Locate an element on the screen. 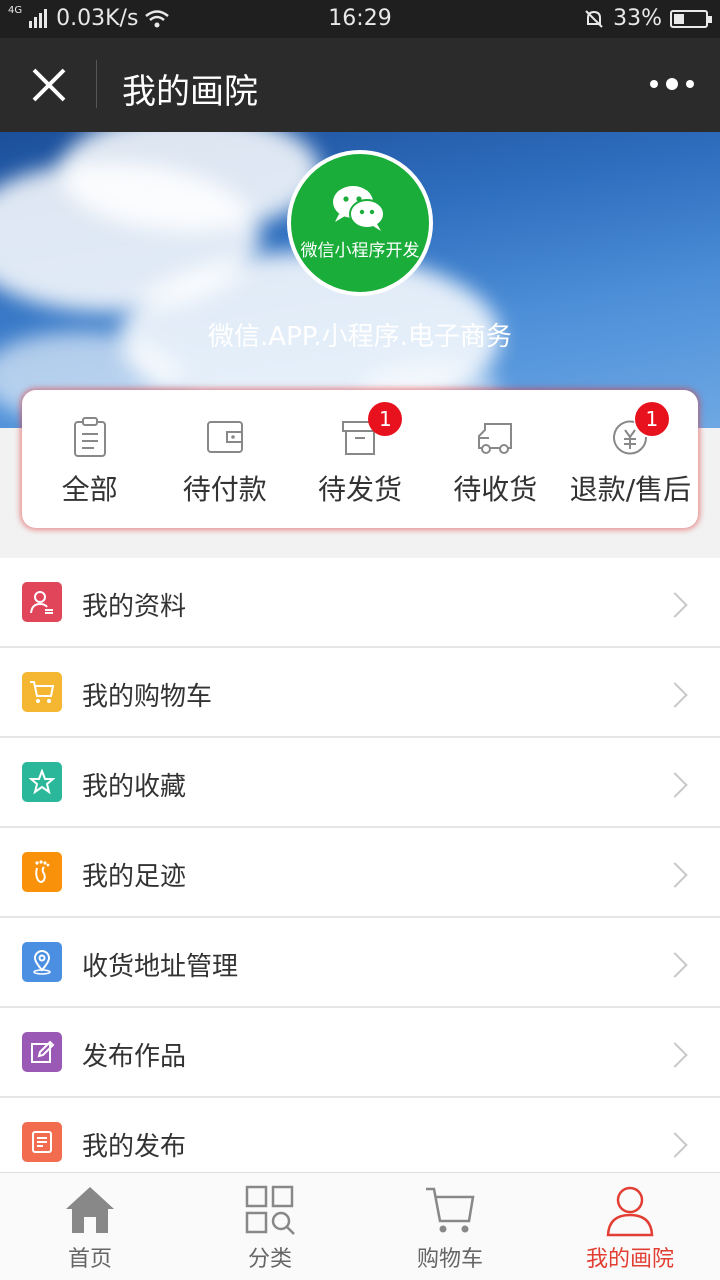  tab-cart: 购物车 is located at coordinates (450, 1226).